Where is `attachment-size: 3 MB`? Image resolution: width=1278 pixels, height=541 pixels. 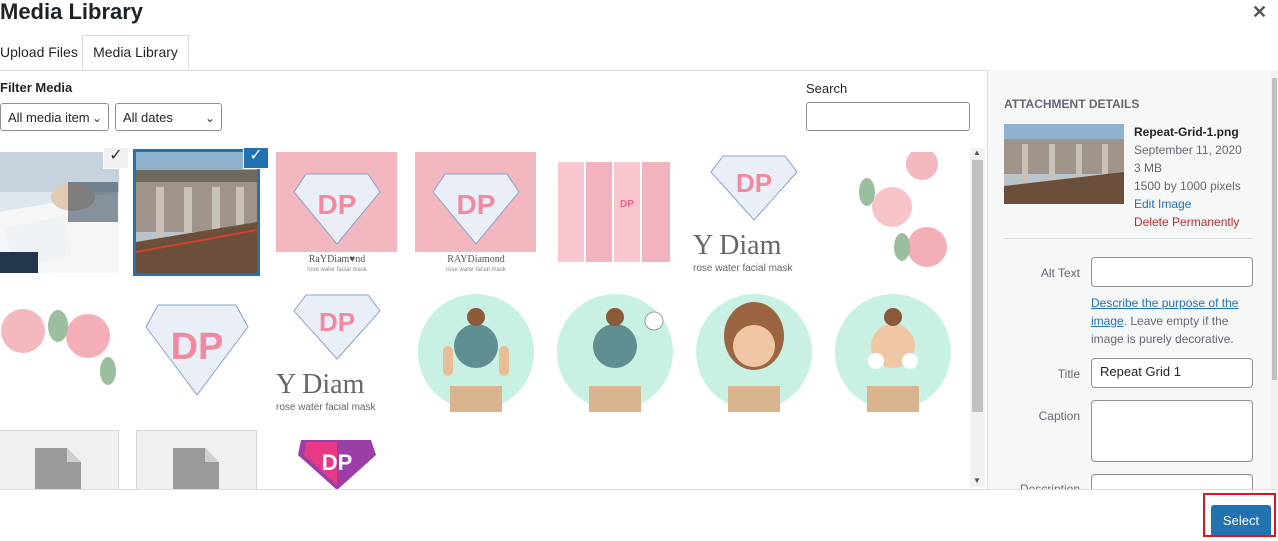 attachment-size: 3 MB is located at coordinates (1148, 168).